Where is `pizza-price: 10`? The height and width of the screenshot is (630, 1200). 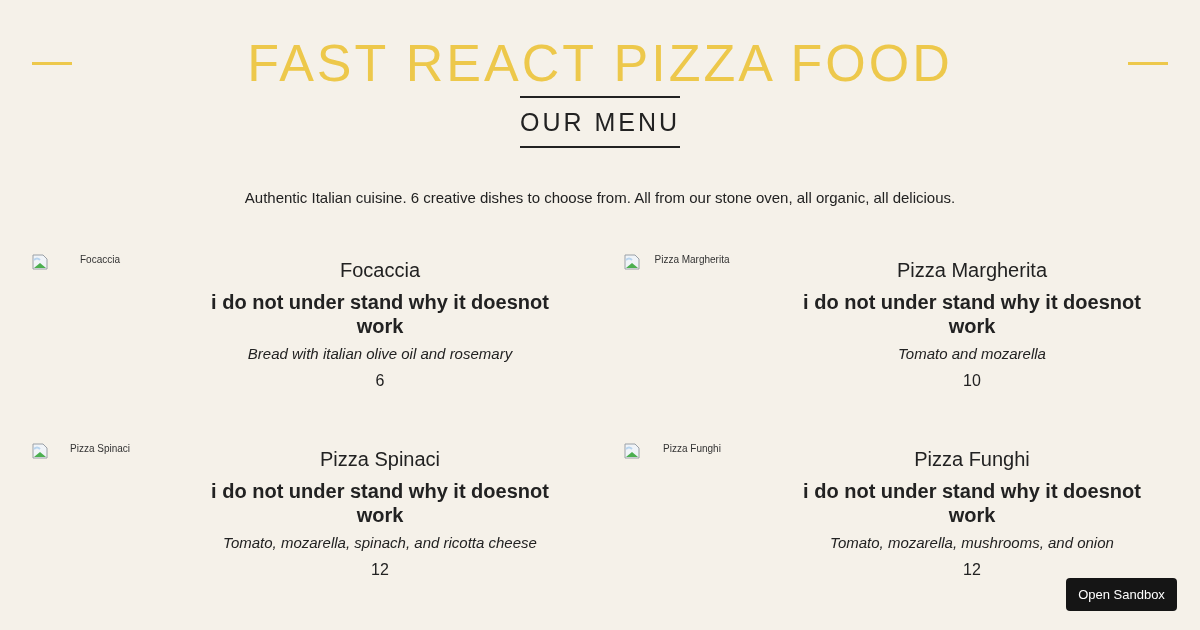 pizza-price: 10 is located at coordinates (972, 381).